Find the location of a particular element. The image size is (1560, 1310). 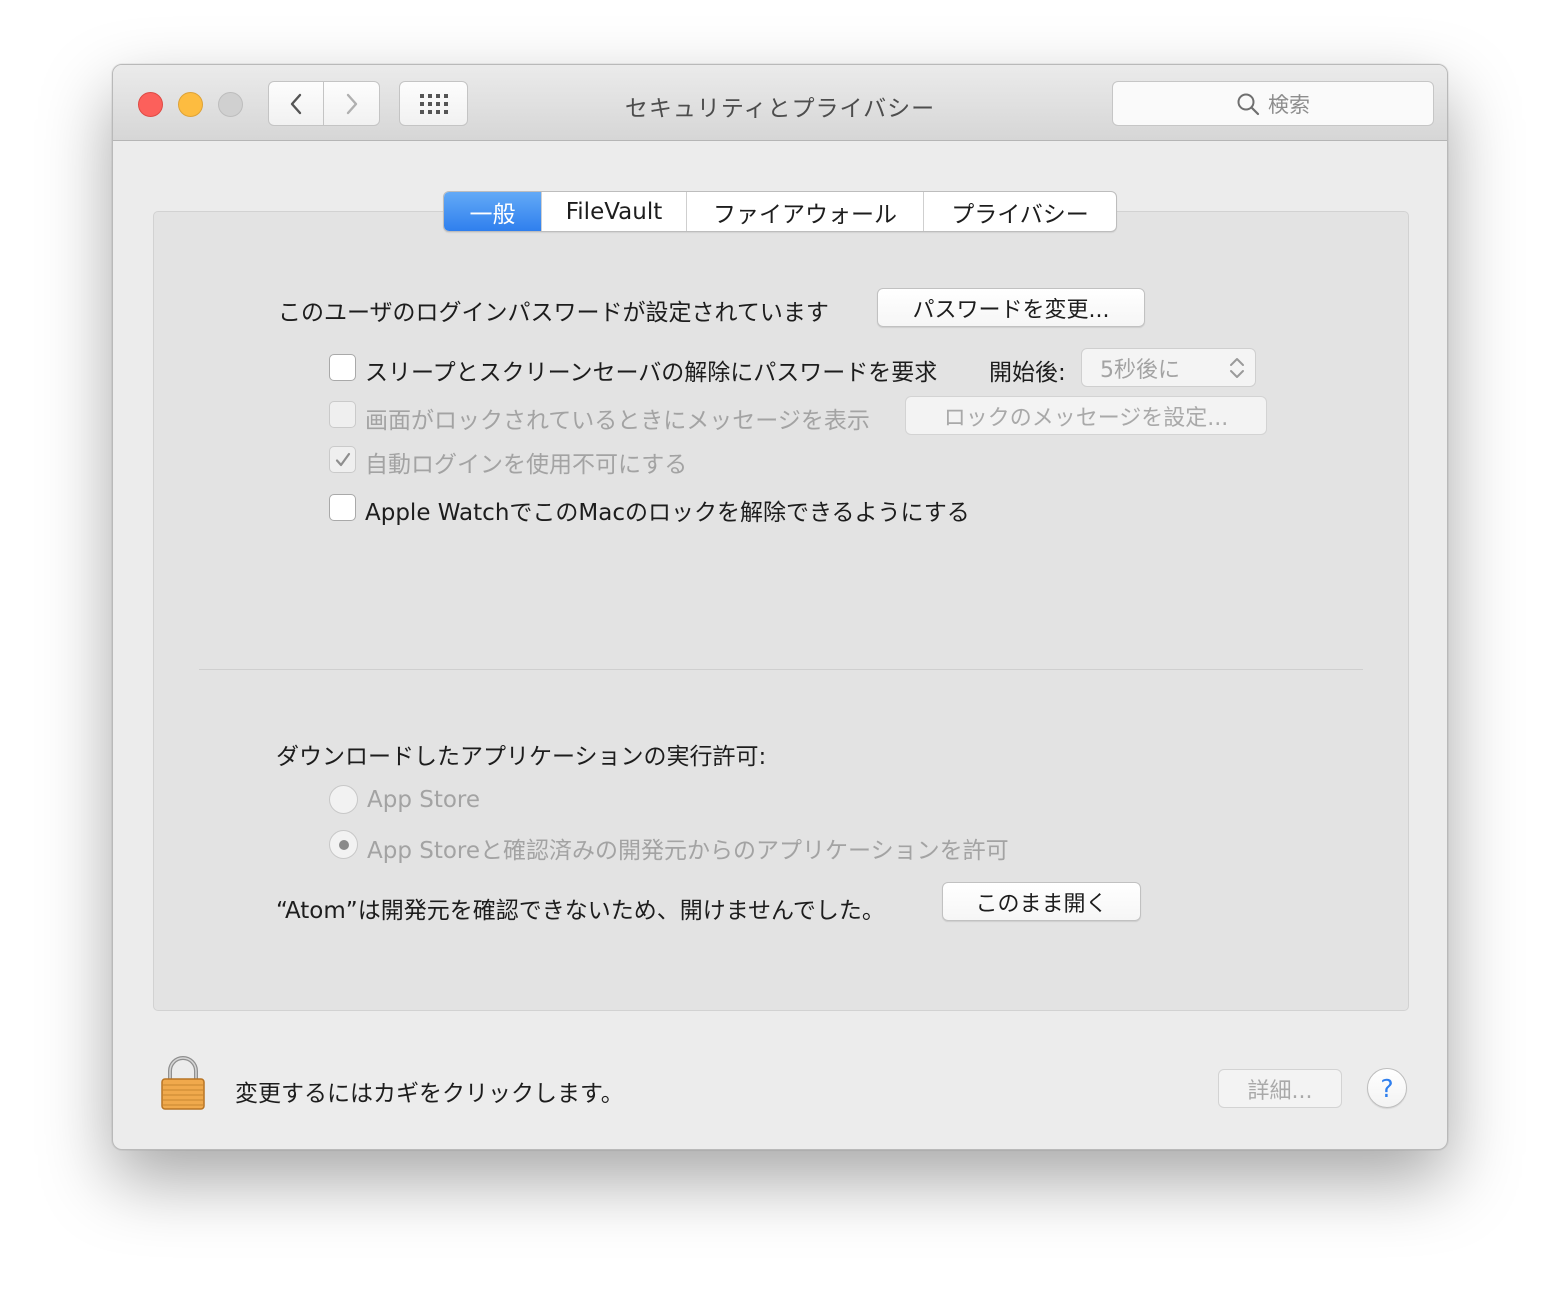

tab-bar: 一般 FileVault ファイアウォール プライバシー is located at coordinates (780, 211).